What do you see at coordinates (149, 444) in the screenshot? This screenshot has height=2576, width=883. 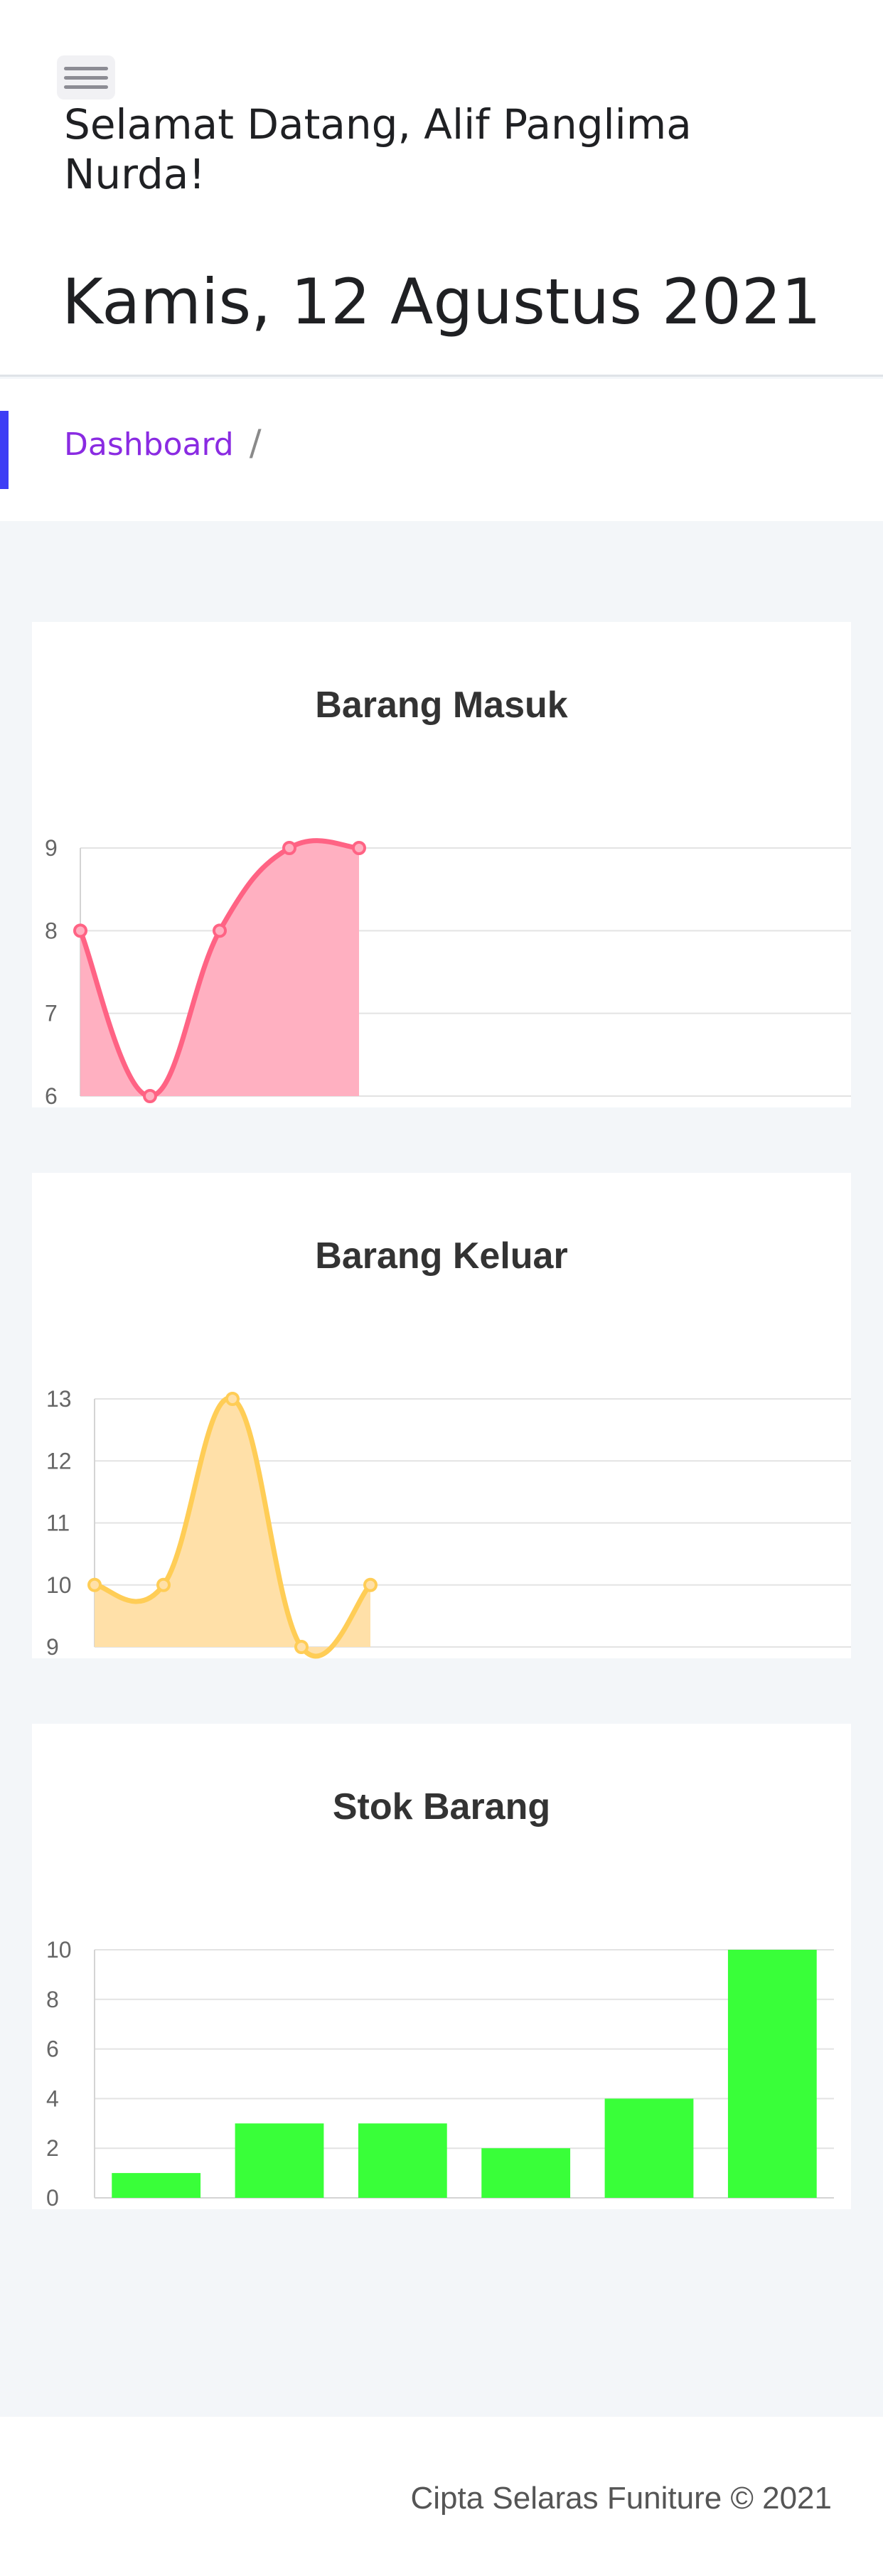 I see `breadcrumb-dashboard-link: Dashboard` at bounding box center [149, 444].